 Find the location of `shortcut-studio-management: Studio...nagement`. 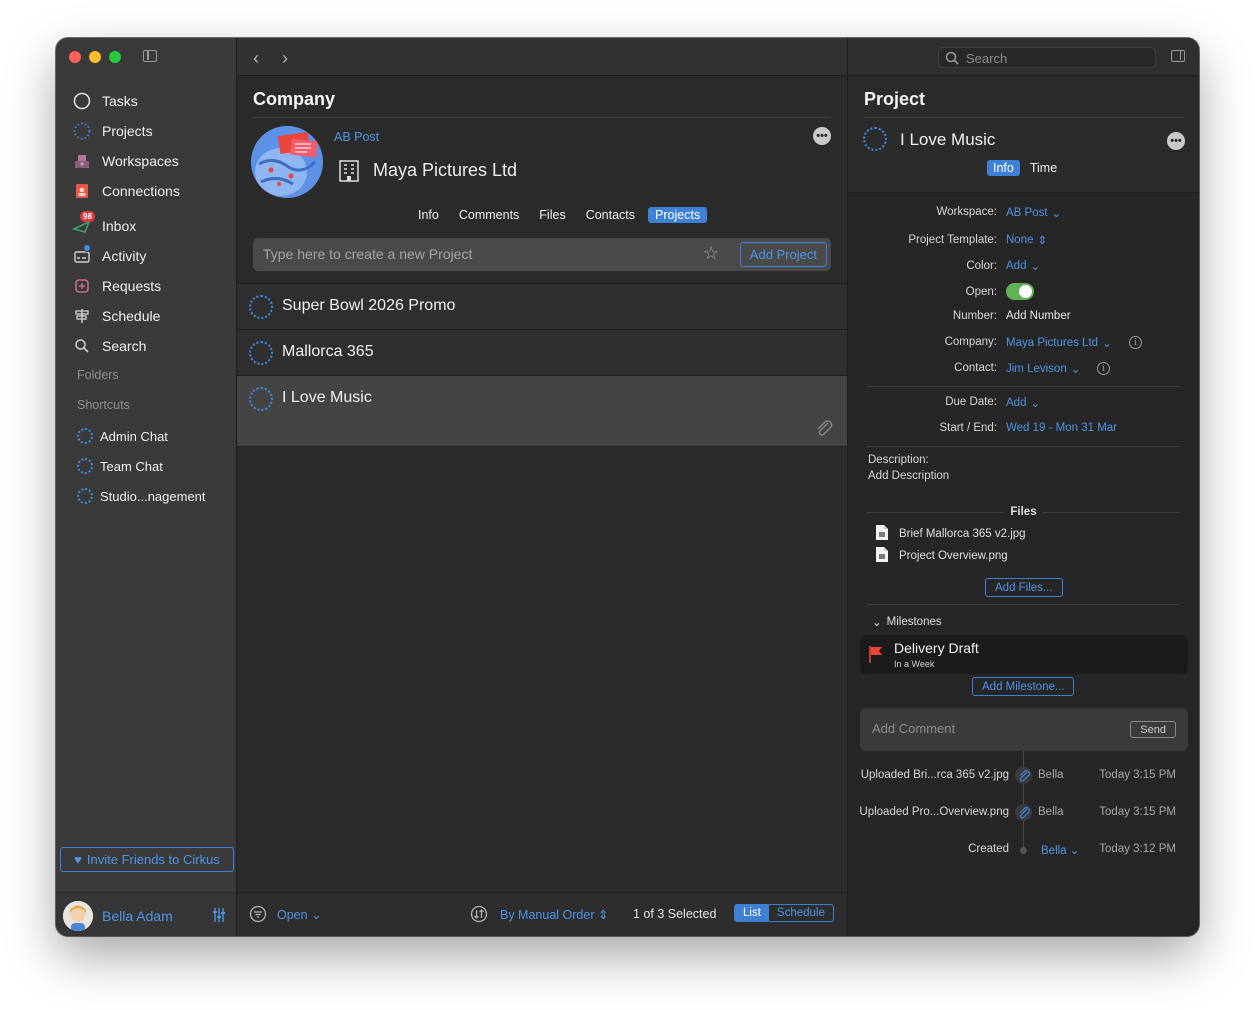

shortcut-studio-management: Studio...nagement is located at coordinates (141, 496).